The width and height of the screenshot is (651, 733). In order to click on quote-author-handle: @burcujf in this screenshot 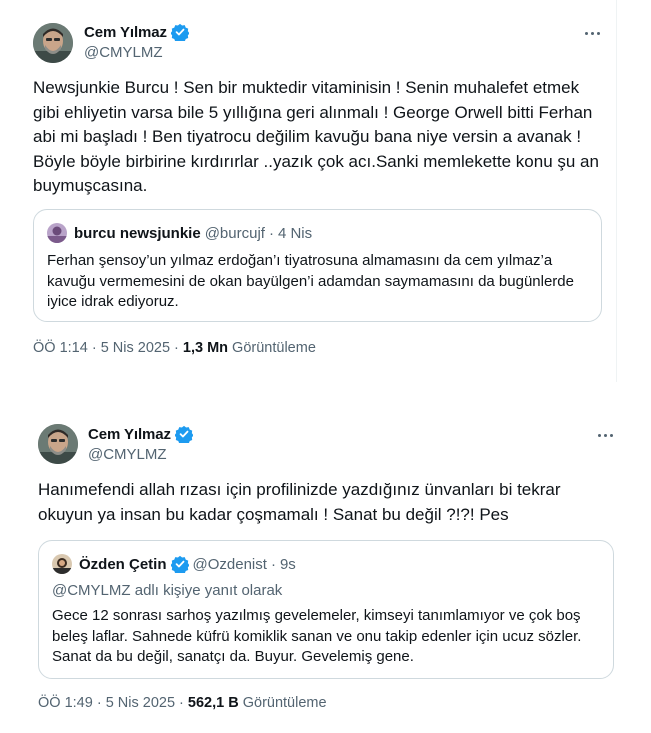, I will do `click(234, 233)`.